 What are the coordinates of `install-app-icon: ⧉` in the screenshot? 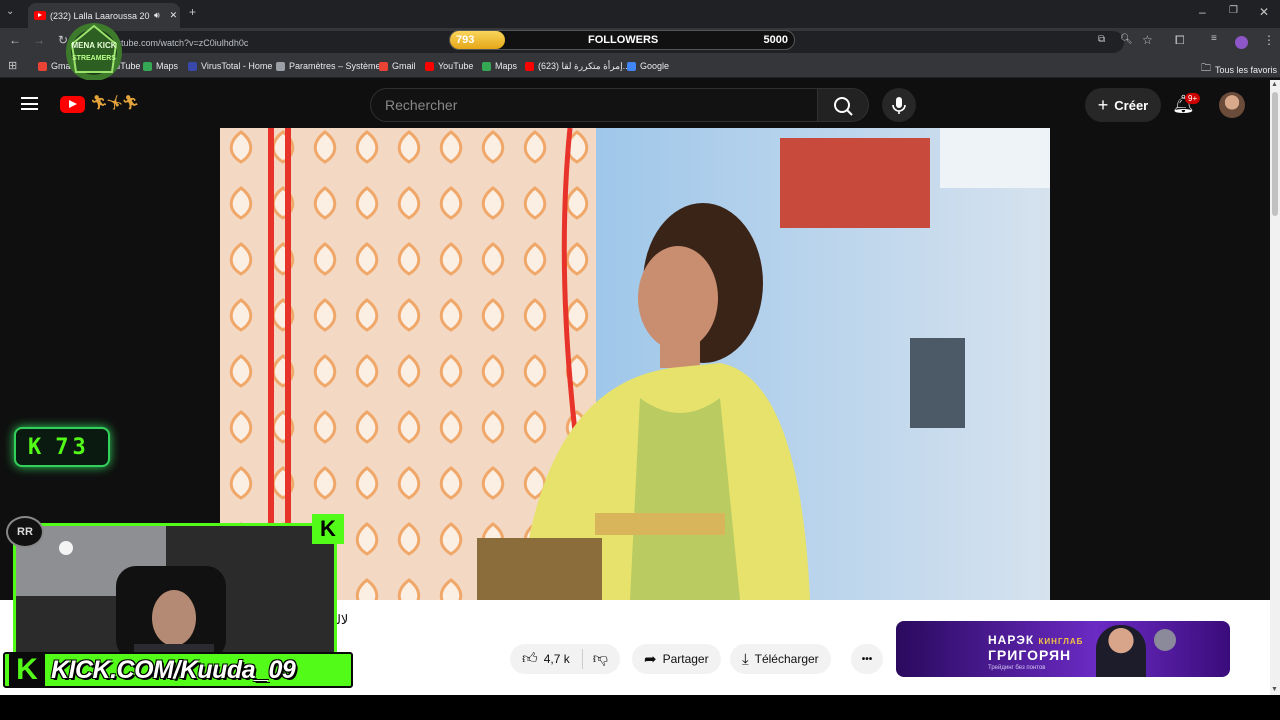 It's located at (1101, 39).